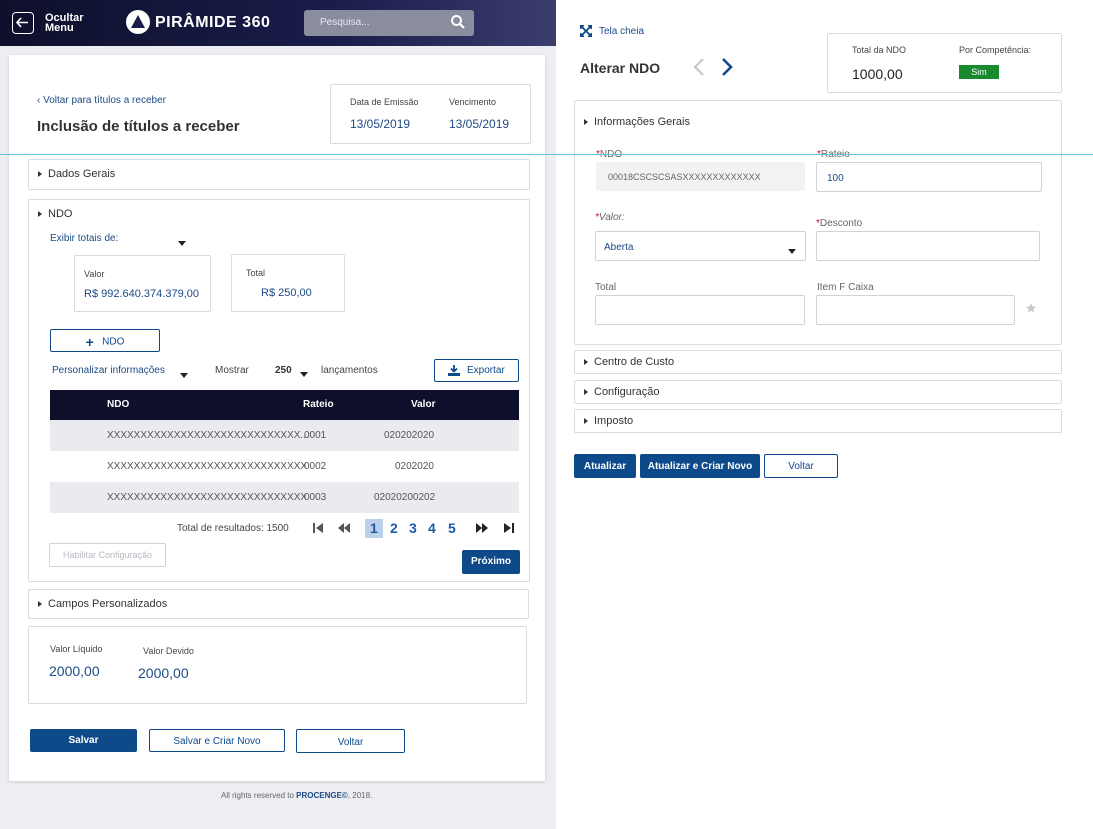 The height and width of the screenshot is (829, 1093). I want to click on guide-line, so click(546, 154).